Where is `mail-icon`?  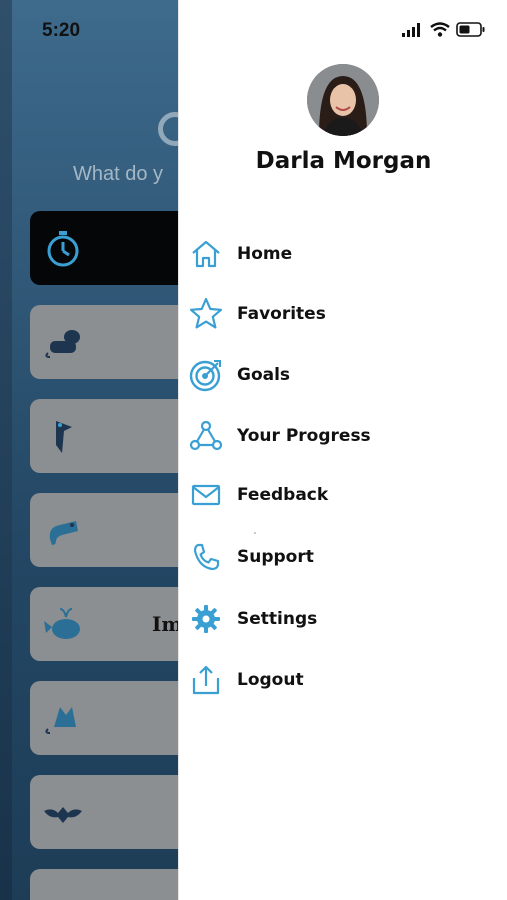
mail-icon is located at coordinates (206, 495).